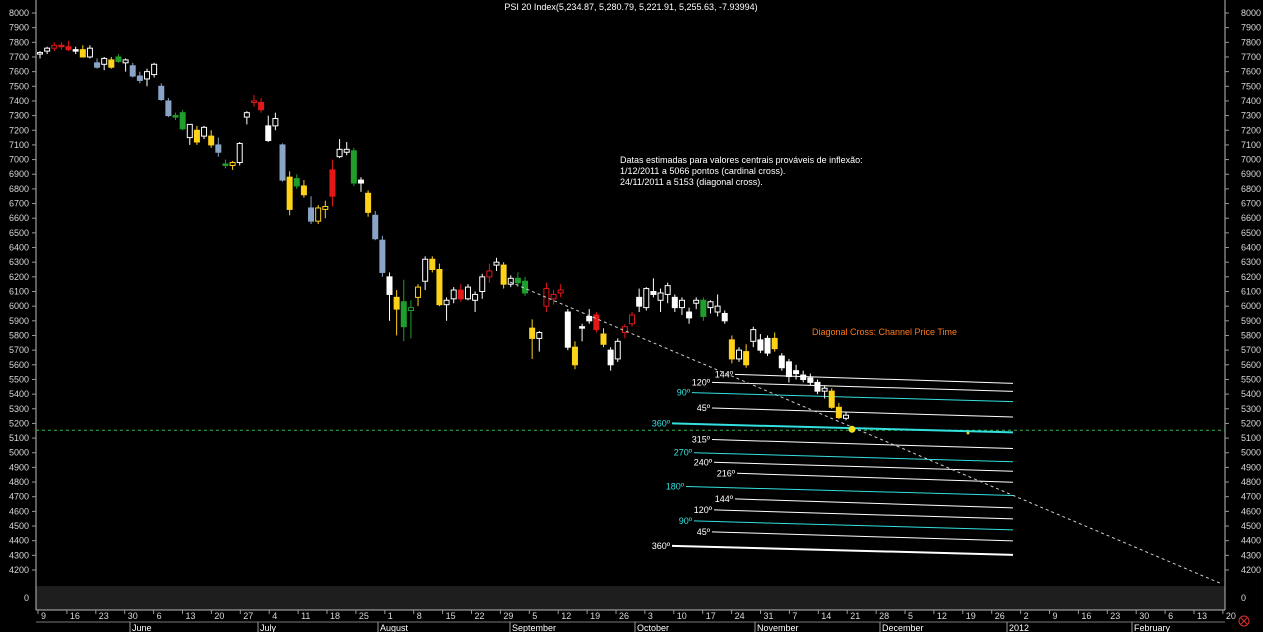 This screenshot has height=632, width=1263. I want to click on y-tick-label-right: 7300, so click(1251, 116).